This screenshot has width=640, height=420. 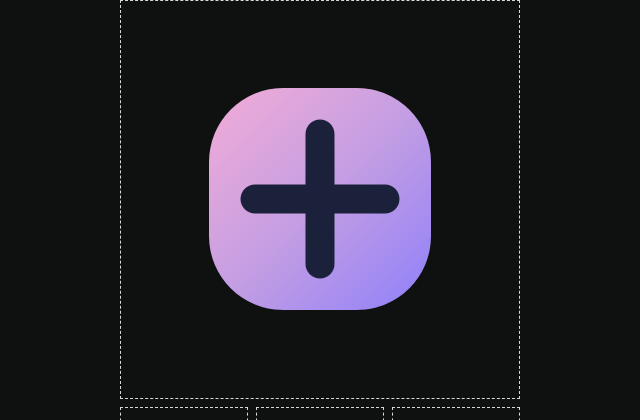 I want to click on plus-icon, so click(x=320, y=199).